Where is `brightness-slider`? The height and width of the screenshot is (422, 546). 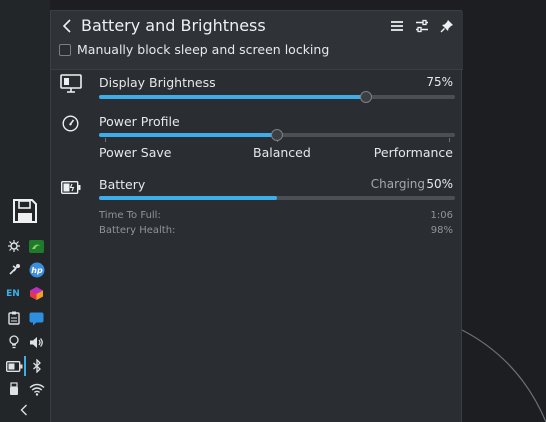
brightness-slider is located at coordinates (277, 97).